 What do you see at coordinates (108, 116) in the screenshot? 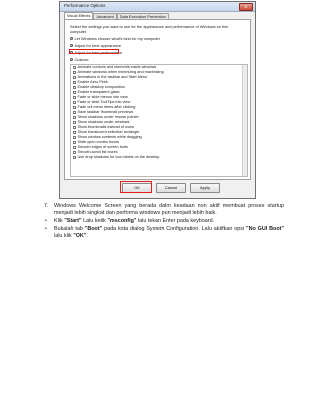
I see `effect-label: Show shadows under mouse pointer` at bounding box center [108, 116].